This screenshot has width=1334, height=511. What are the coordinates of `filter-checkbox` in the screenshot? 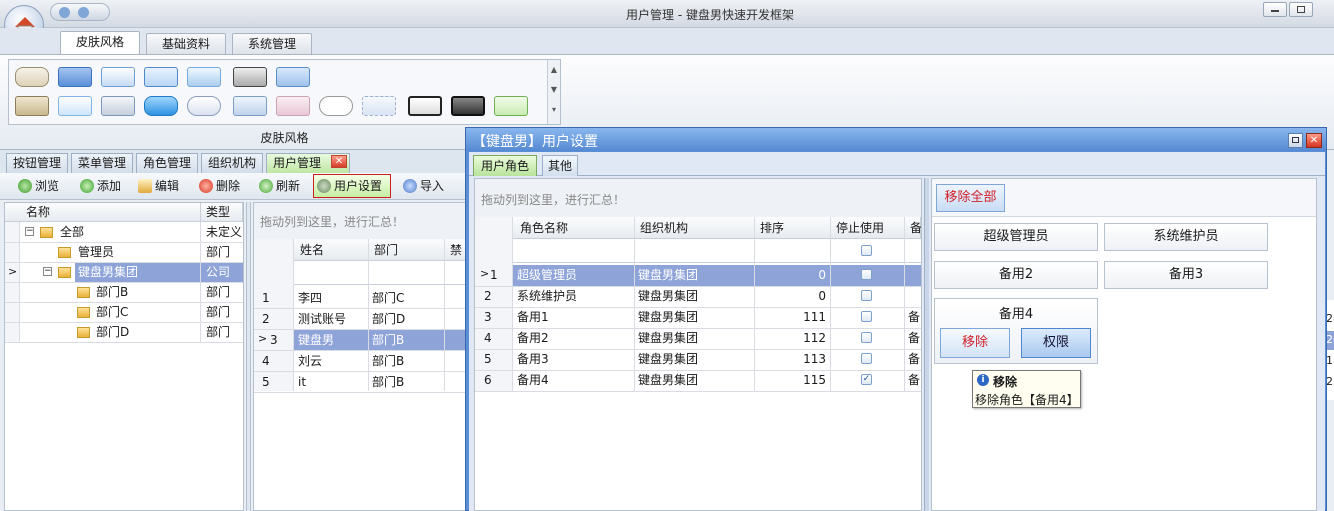 It's located at (866, 250).